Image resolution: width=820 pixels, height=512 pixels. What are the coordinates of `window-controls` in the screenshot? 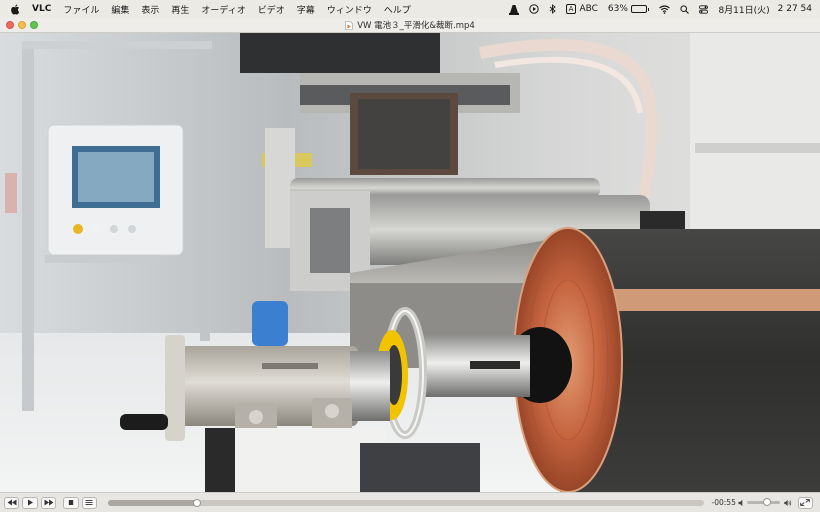 It's located at (24, 25).